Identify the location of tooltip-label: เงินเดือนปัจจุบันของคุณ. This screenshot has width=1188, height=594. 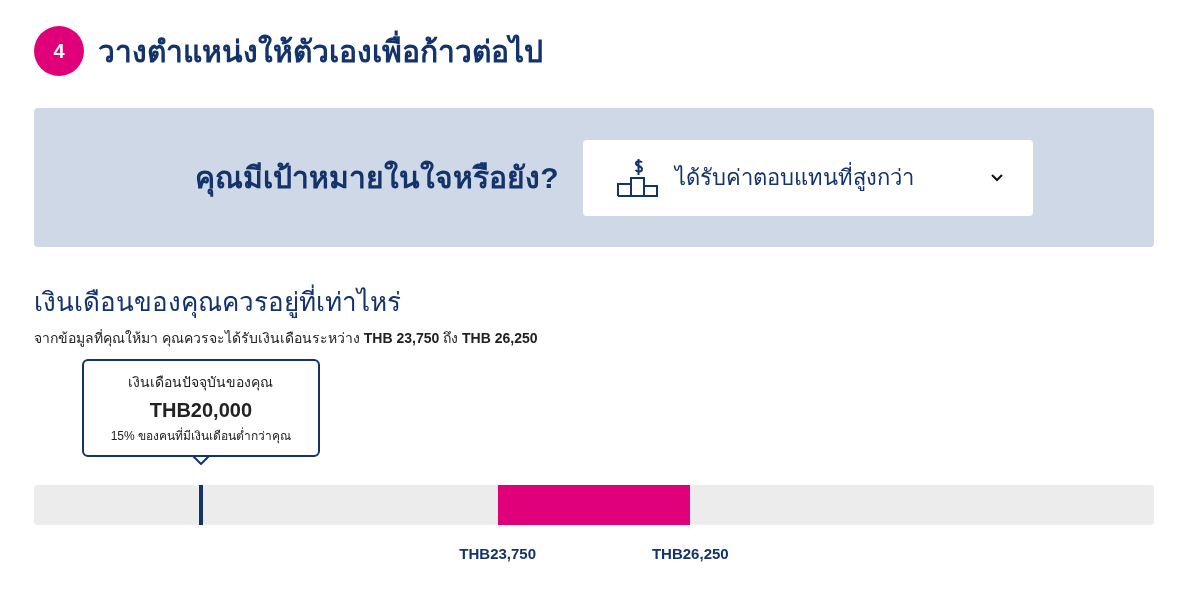
(201, 382).